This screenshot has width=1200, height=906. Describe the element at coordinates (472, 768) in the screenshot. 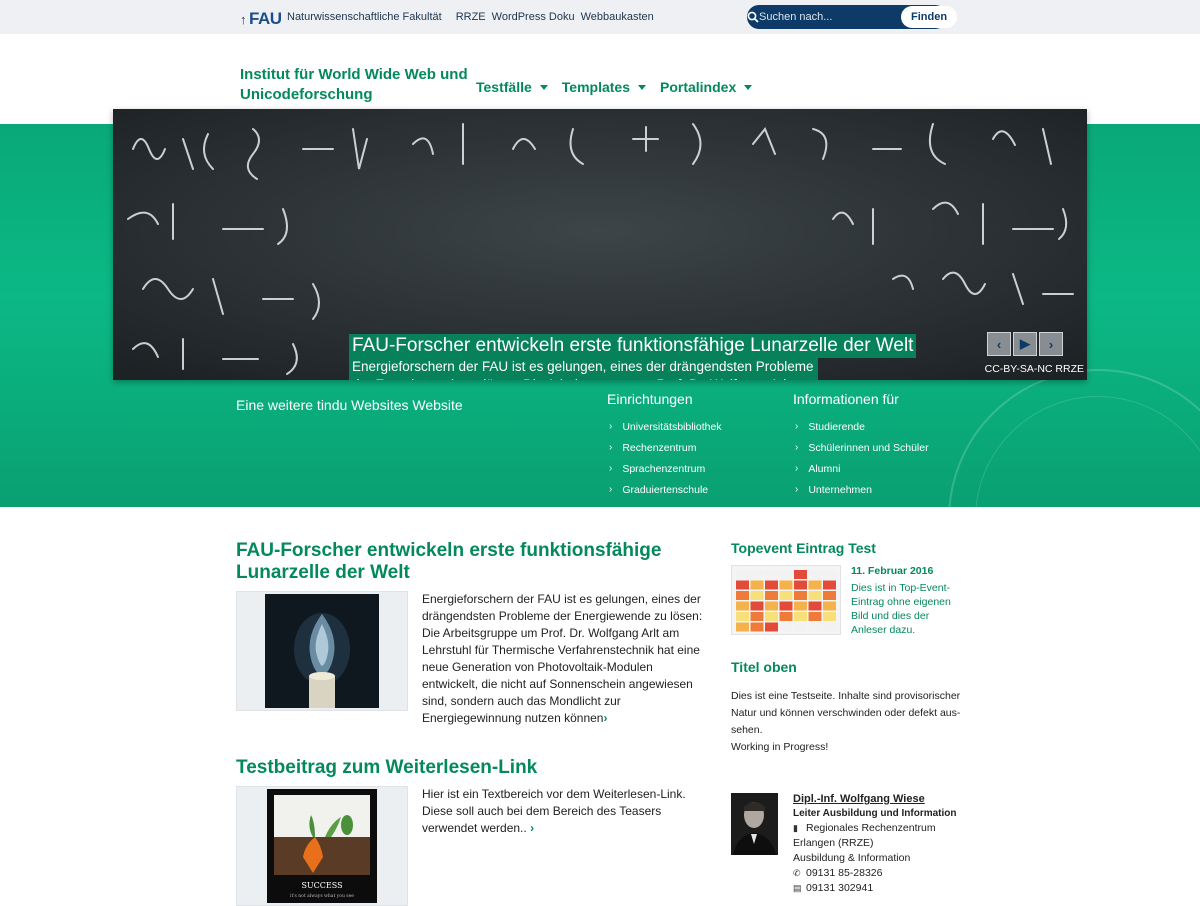

I see `post-title: Testbeitrag zum Weiterlesen-Link` at that location.